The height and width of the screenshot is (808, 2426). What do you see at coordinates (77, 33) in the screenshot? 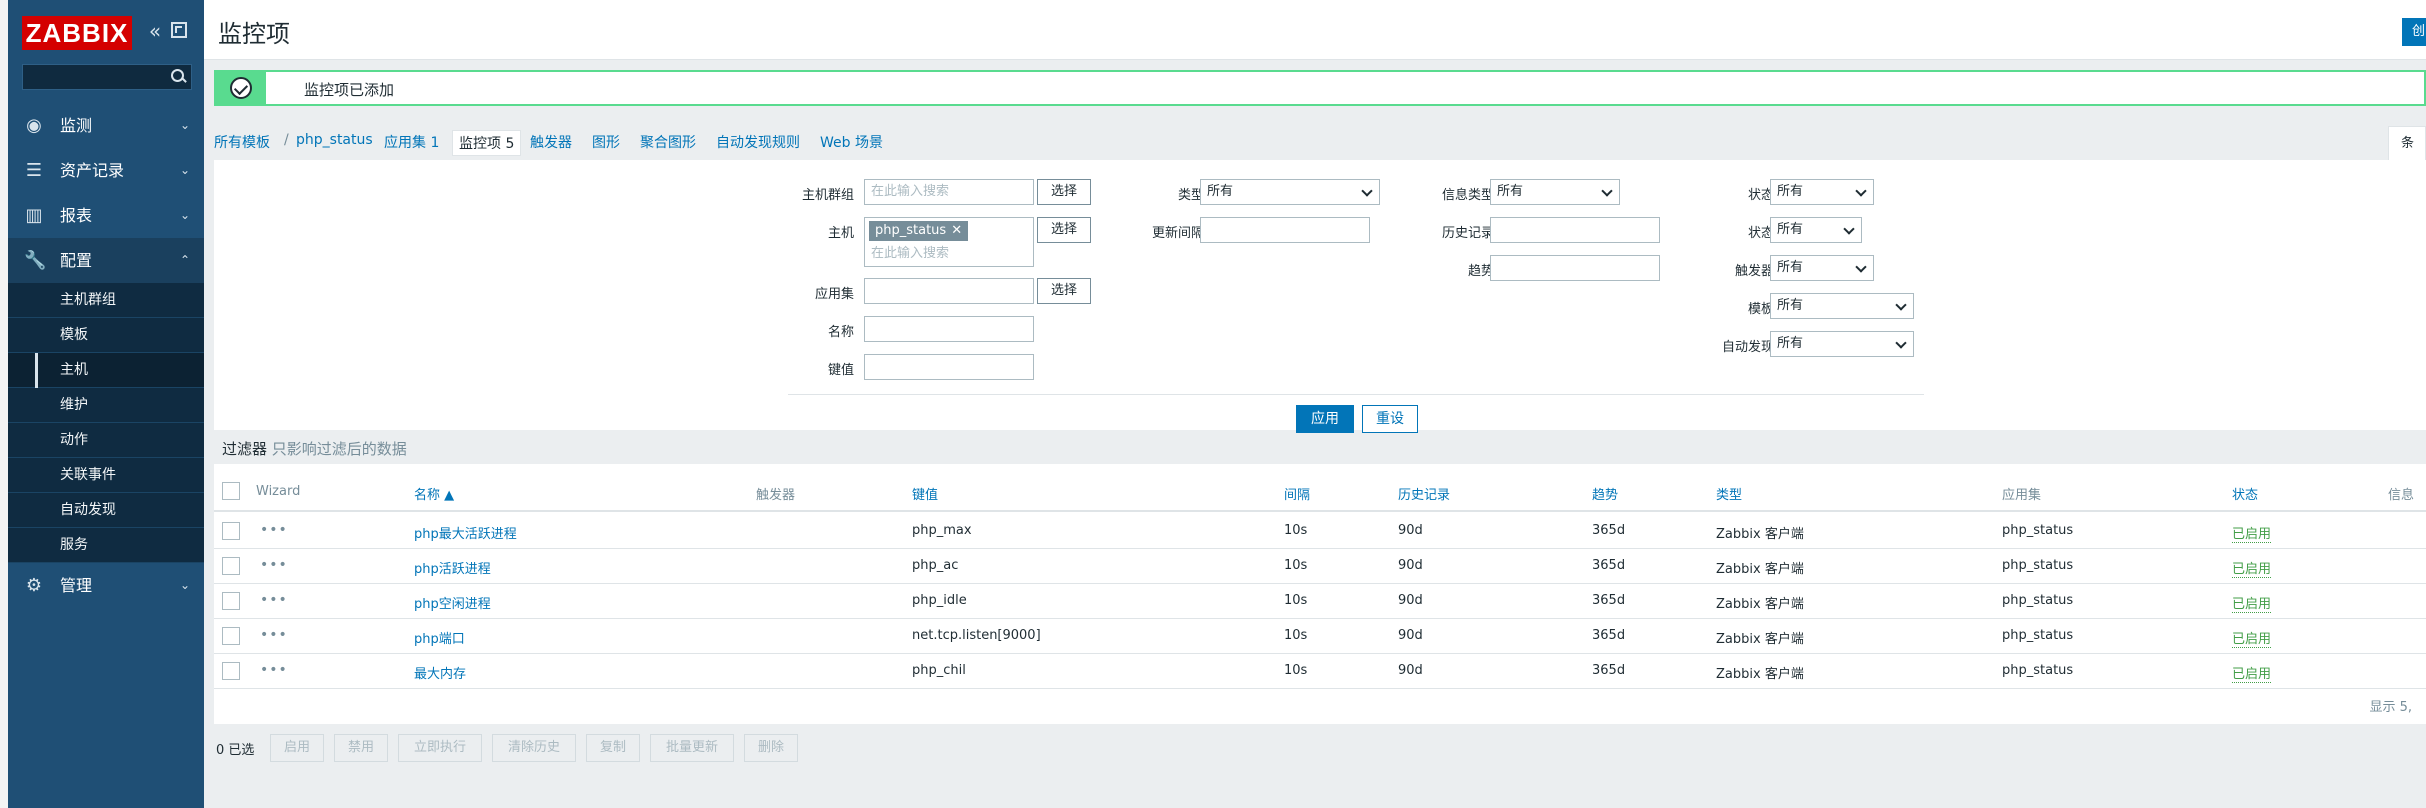
I see `zabbix-logo: ZABBIX` at bounding box center [77, 33].